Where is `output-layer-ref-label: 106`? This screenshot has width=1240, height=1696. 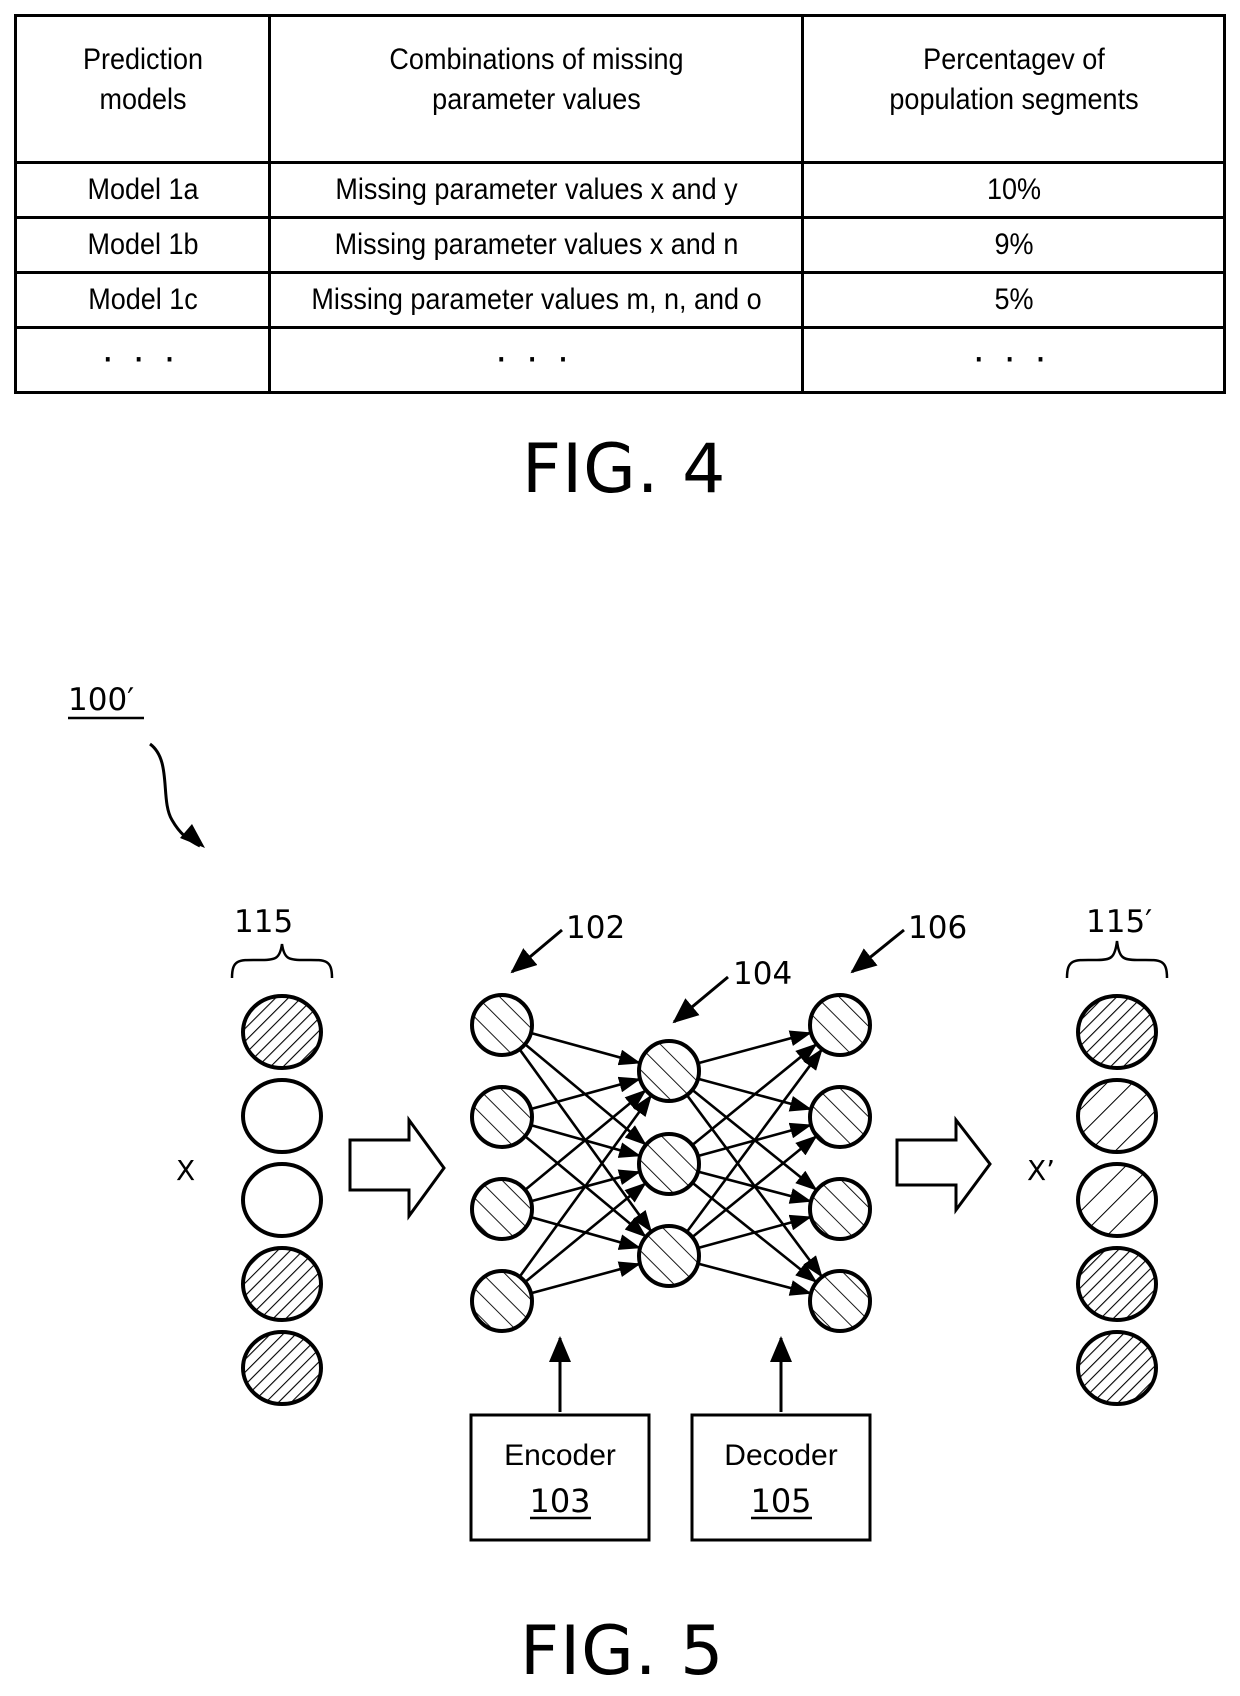 output-layer-ref-label: 106 is located at coordinates (937, 928).